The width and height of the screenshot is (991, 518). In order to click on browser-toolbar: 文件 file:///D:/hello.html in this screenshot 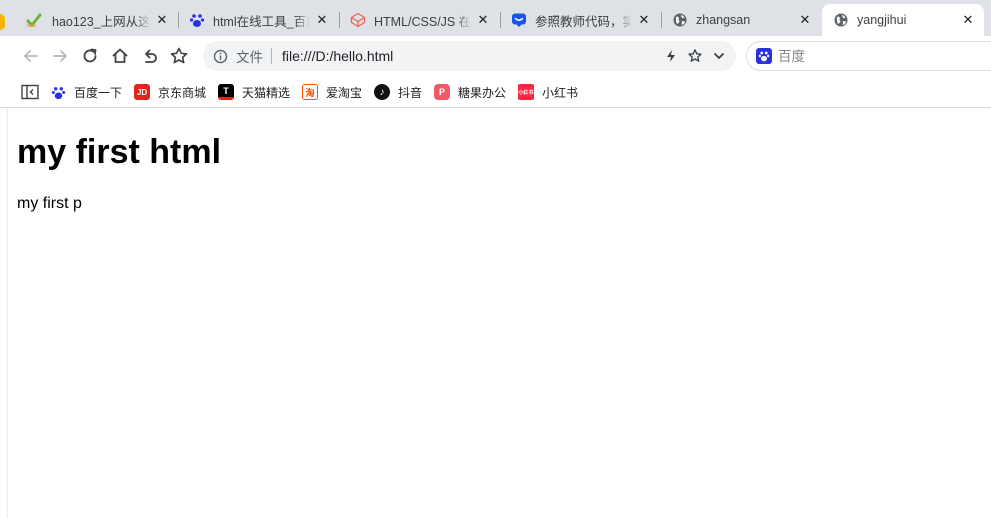, I will do `click(495, 56)`.